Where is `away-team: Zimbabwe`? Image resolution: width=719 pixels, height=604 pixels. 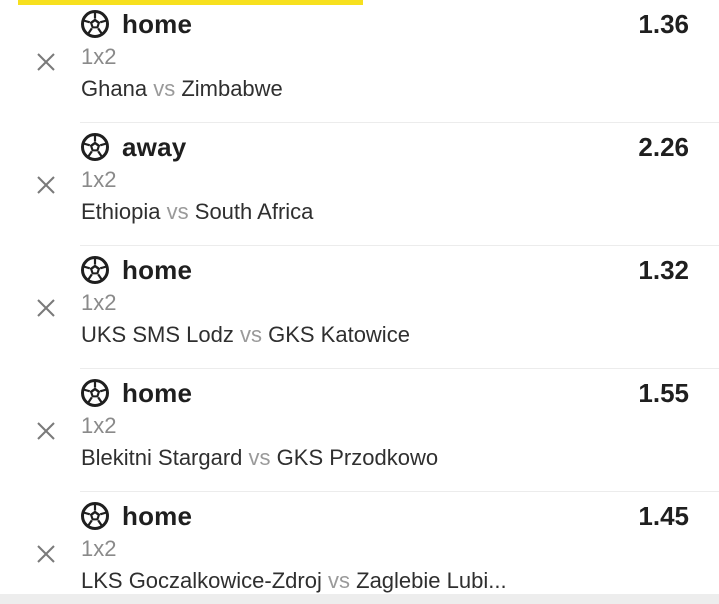
away-team: Zimbabwe is located at coordinates (232, 88).